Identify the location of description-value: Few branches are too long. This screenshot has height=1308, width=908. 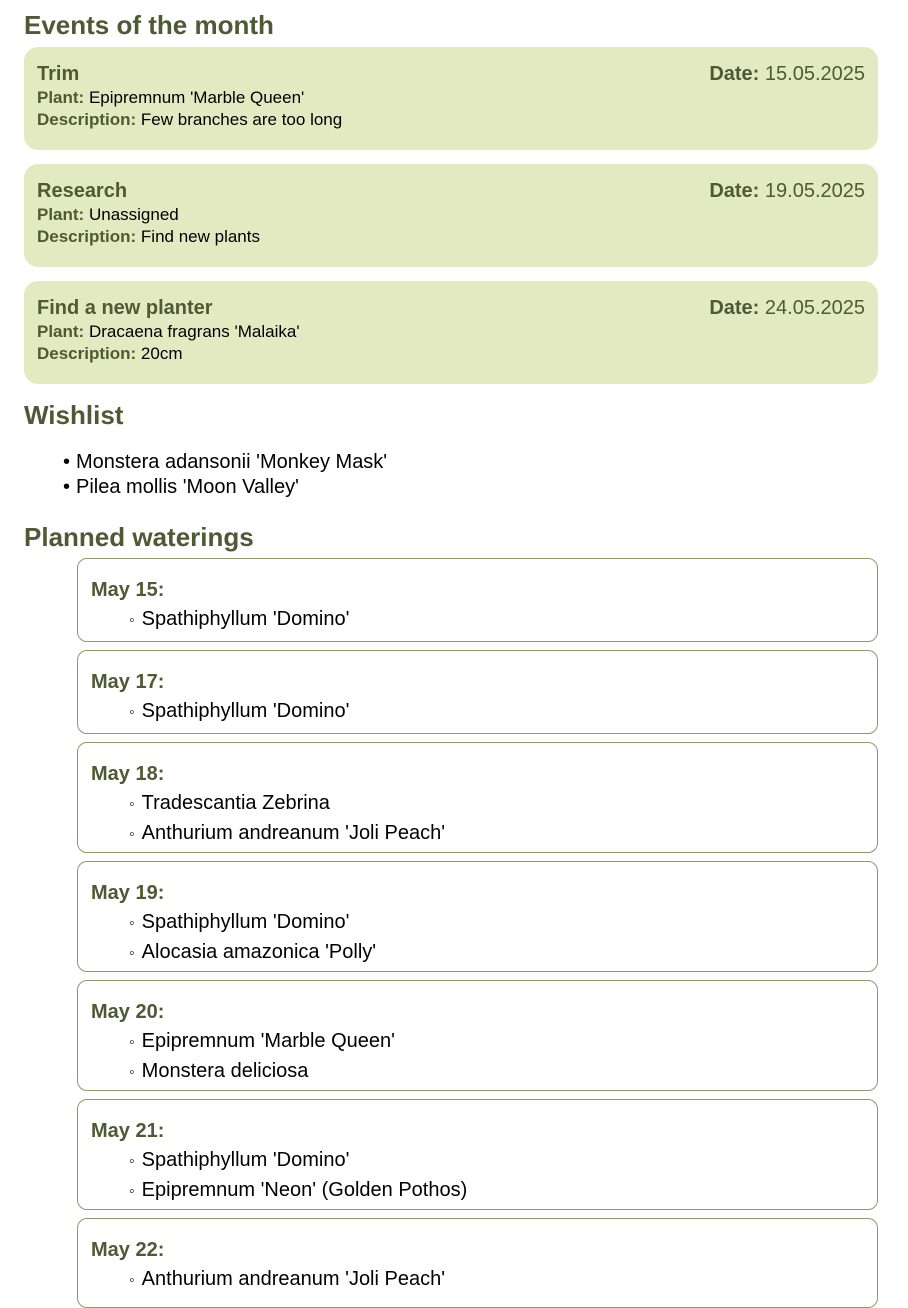
(241, 119).